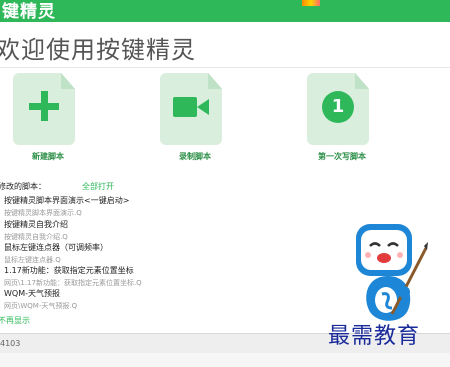 The image size is (450, 367). I want to click on script-path: 按键精灵脚本界面演示.Q, so click(43, 213).